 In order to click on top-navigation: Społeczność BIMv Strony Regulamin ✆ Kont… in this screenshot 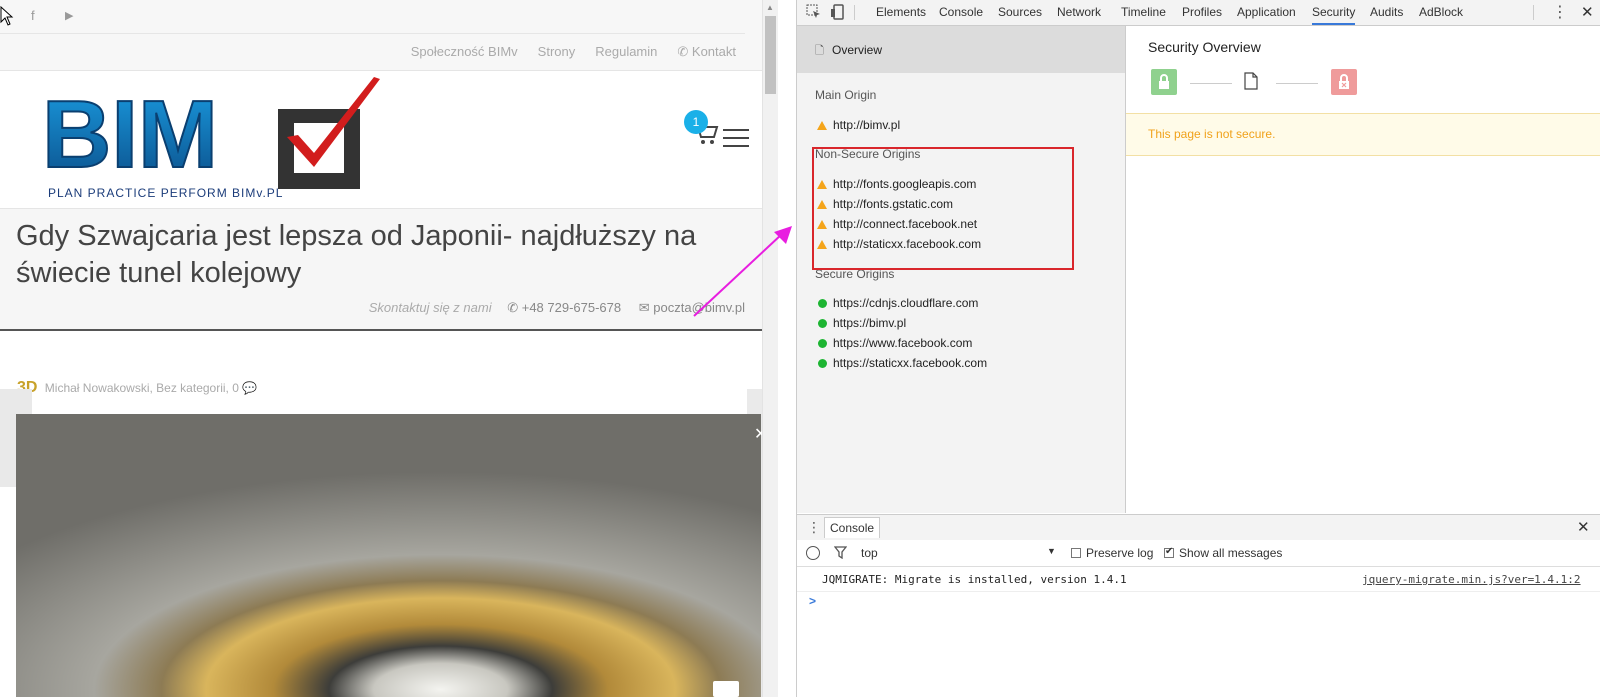, I will do `click(573, 52)`.